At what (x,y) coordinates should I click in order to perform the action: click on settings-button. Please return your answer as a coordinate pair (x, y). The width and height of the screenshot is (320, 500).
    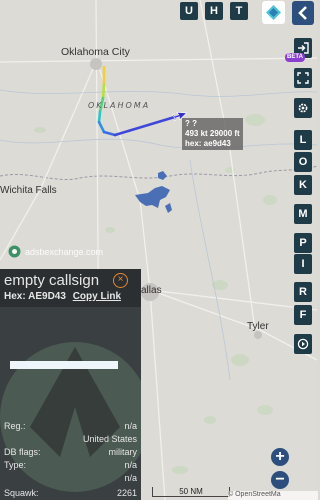
    Looking at the image, I should click on (303, 108).